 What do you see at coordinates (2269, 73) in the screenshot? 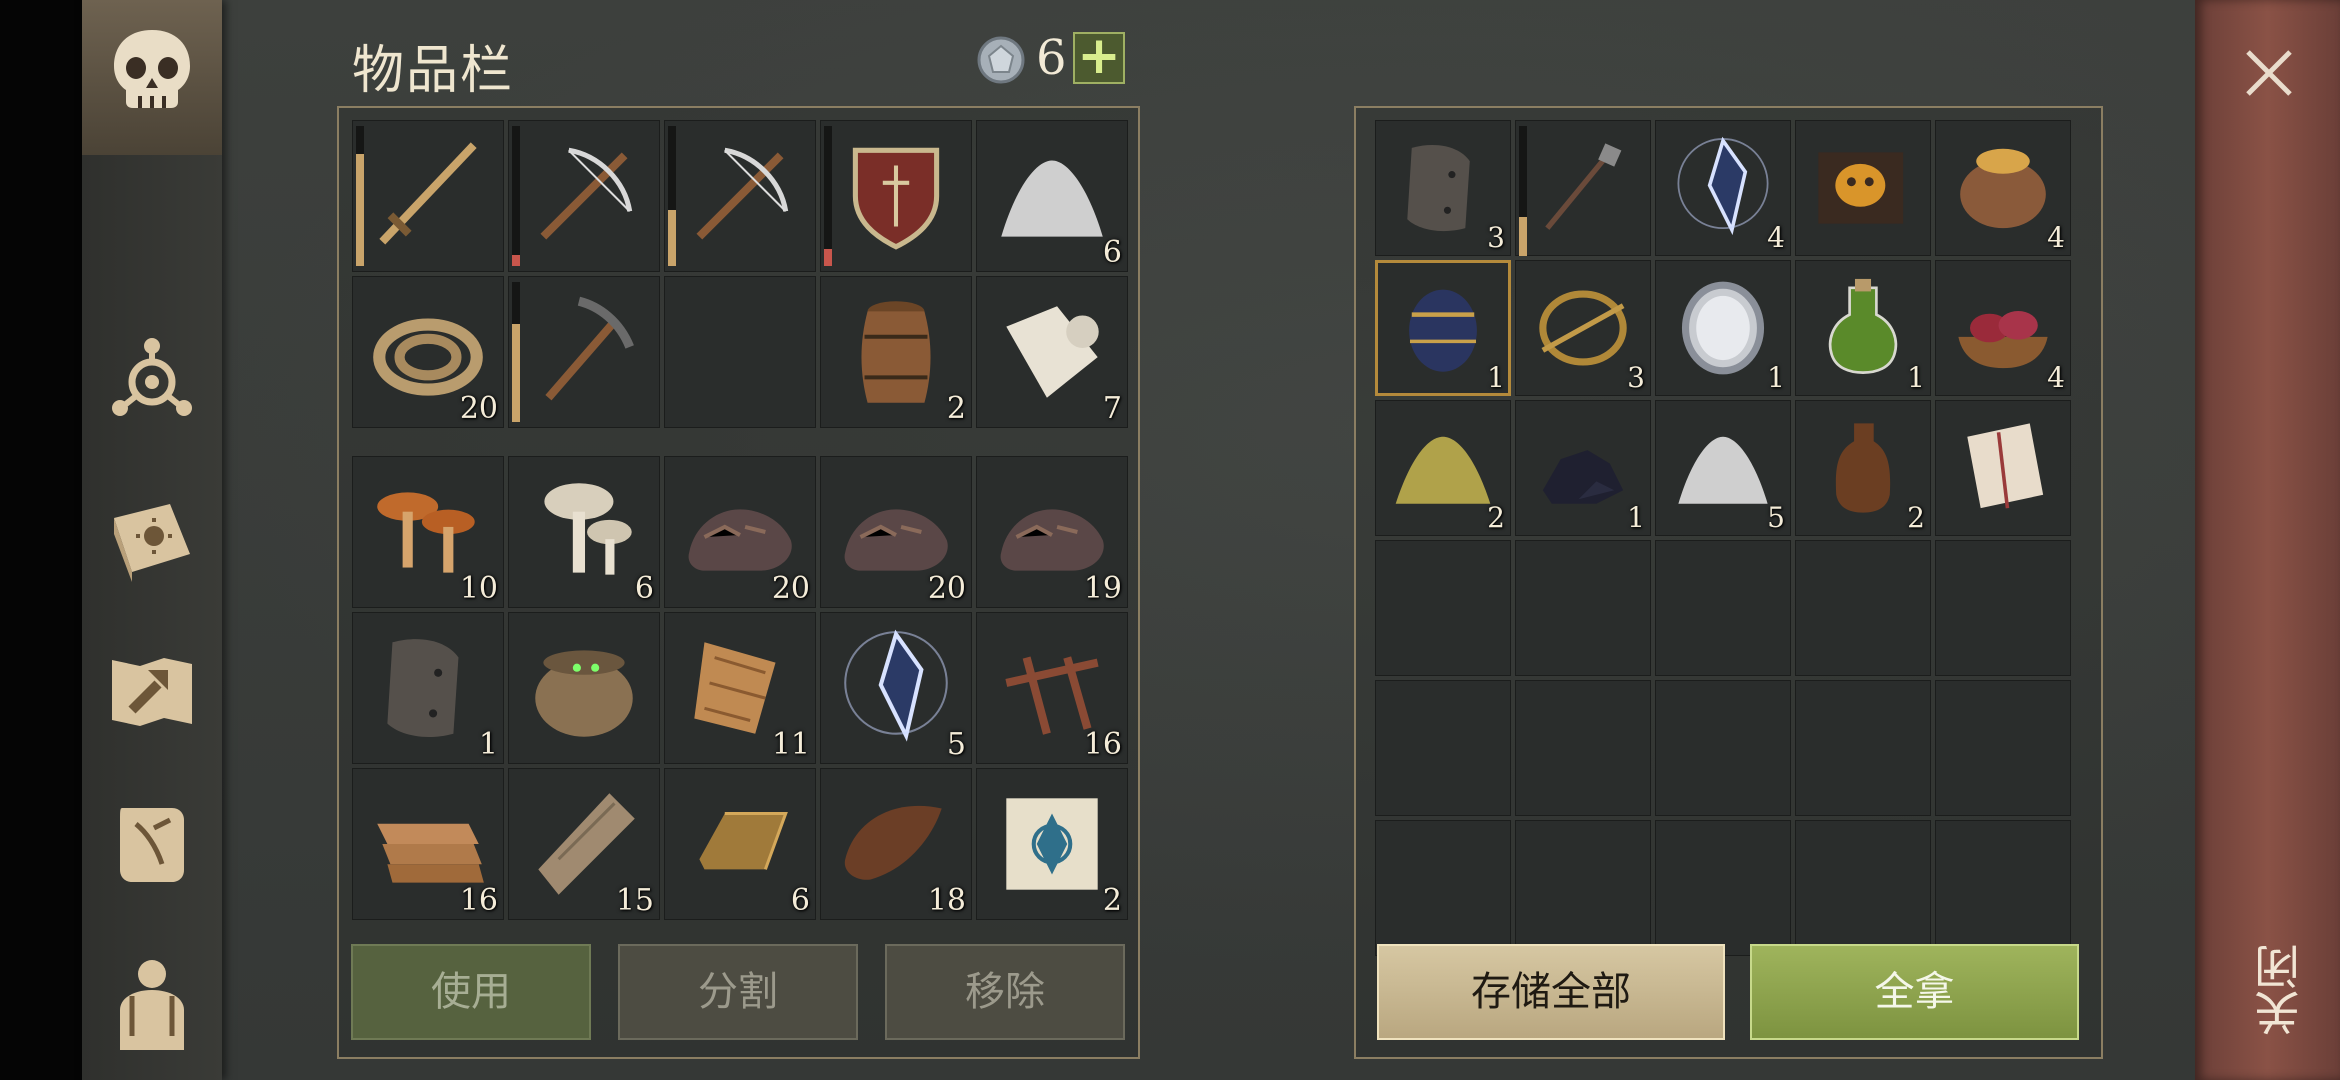
I see `close-icon` at bounding box center [2269, 73].